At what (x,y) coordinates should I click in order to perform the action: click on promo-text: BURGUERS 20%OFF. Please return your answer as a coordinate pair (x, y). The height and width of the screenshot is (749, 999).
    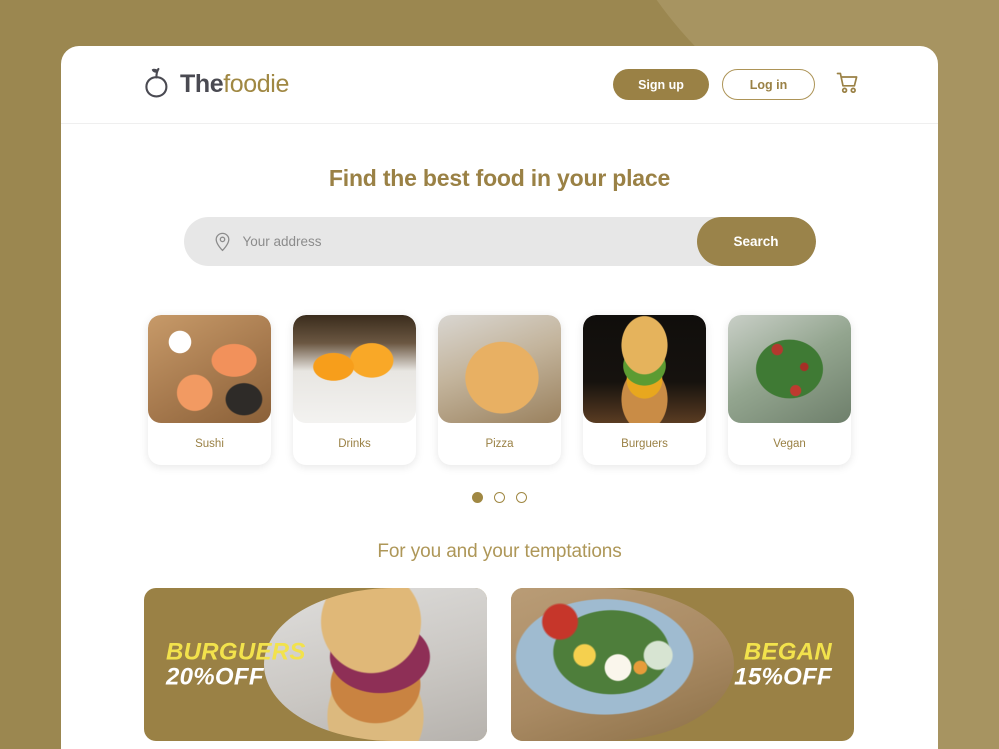
    Looking at the image, I should click on (236, 664).